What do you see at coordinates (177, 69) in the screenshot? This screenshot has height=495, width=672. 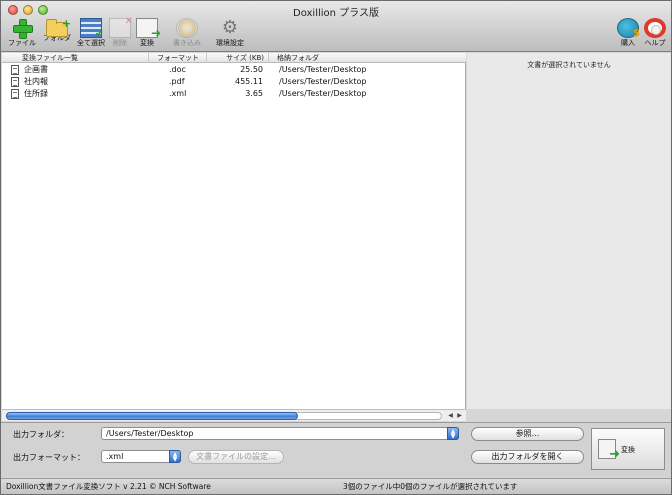 I see `file-format: .doc` at bounding box center [177, 69].